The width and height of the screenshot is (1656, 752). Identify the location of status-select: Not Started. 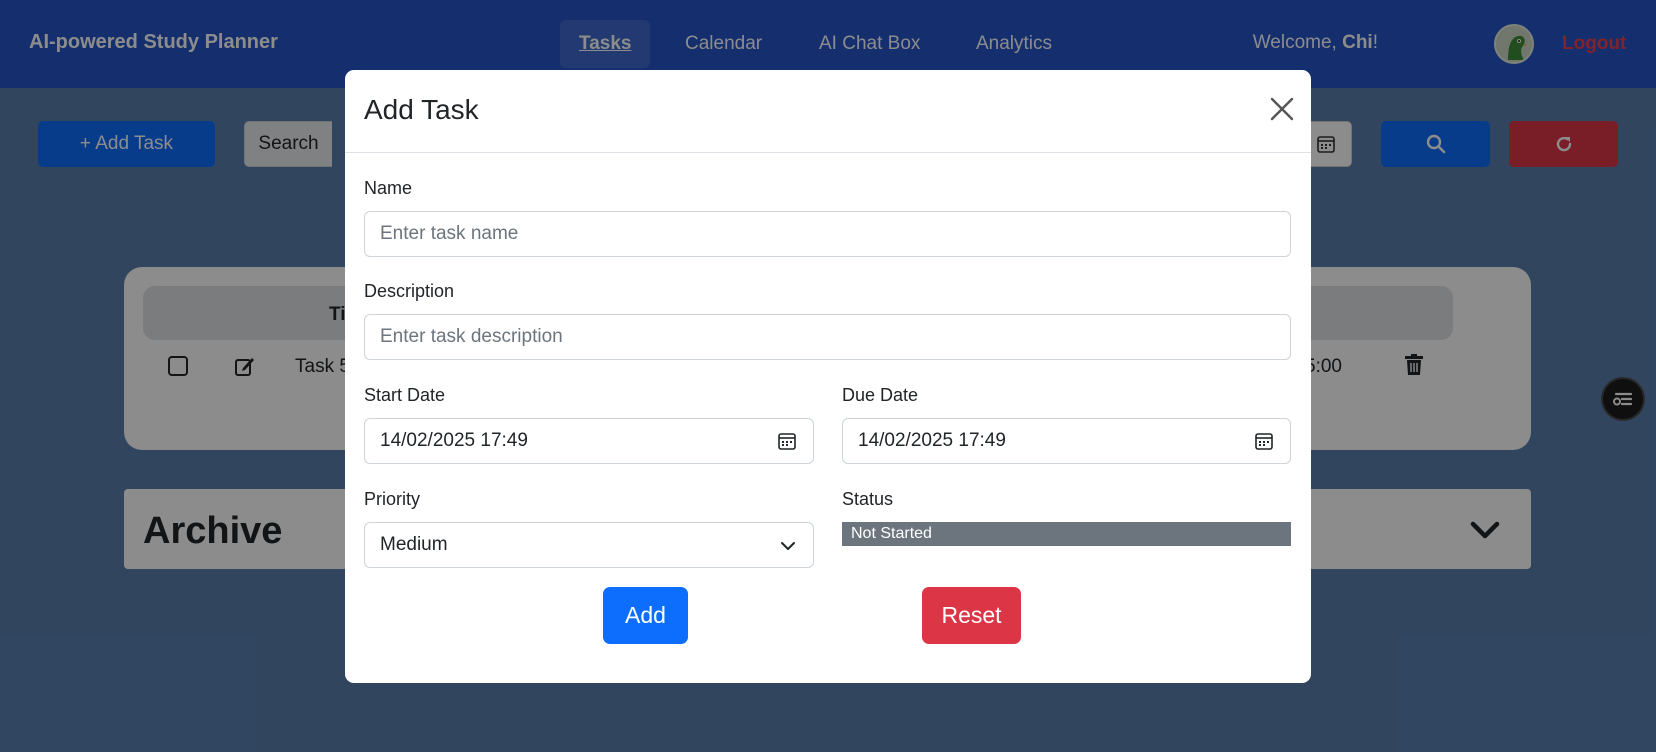
(1066, 534).